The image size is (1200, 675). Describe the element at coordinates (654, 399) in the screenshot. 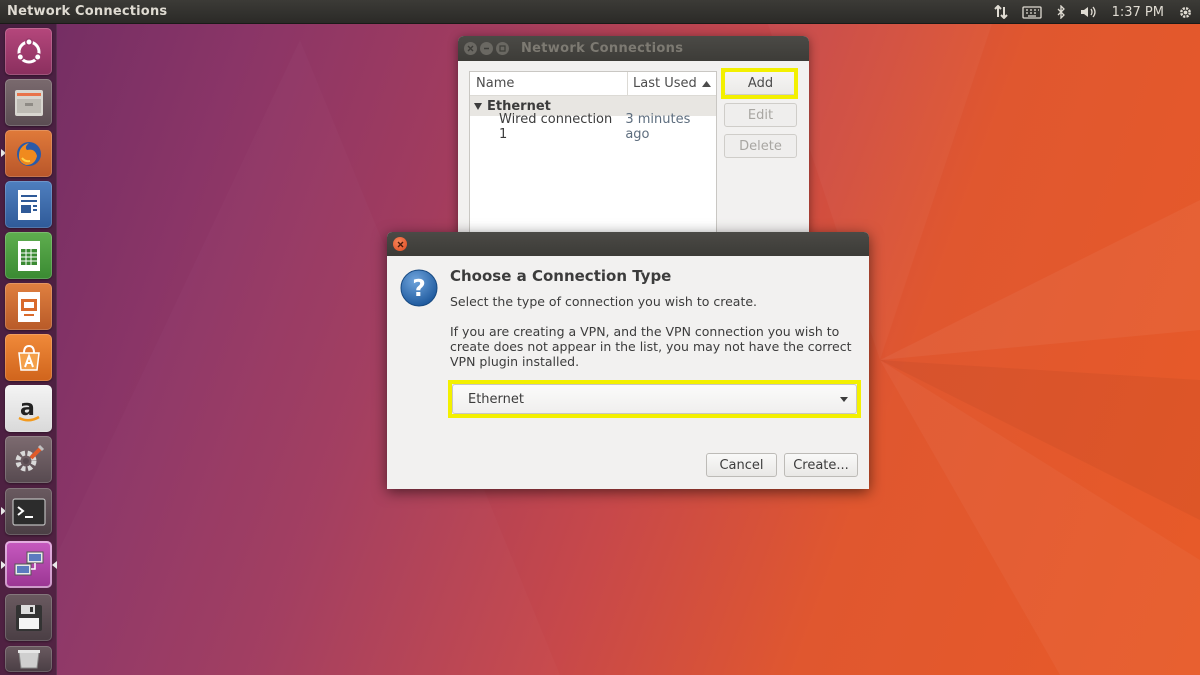

I see `connection-type-select: Ethernet` at that location.